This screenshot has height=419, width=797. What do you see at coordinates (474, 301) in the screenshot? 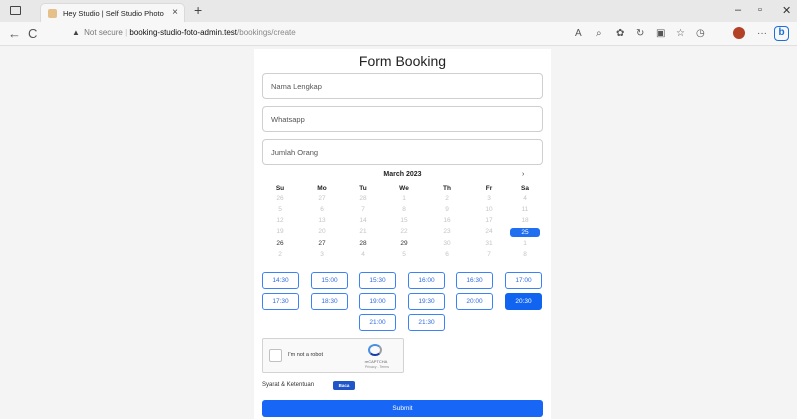
I see `time-slot-button: 20:00` at bounding box center [474, 301].